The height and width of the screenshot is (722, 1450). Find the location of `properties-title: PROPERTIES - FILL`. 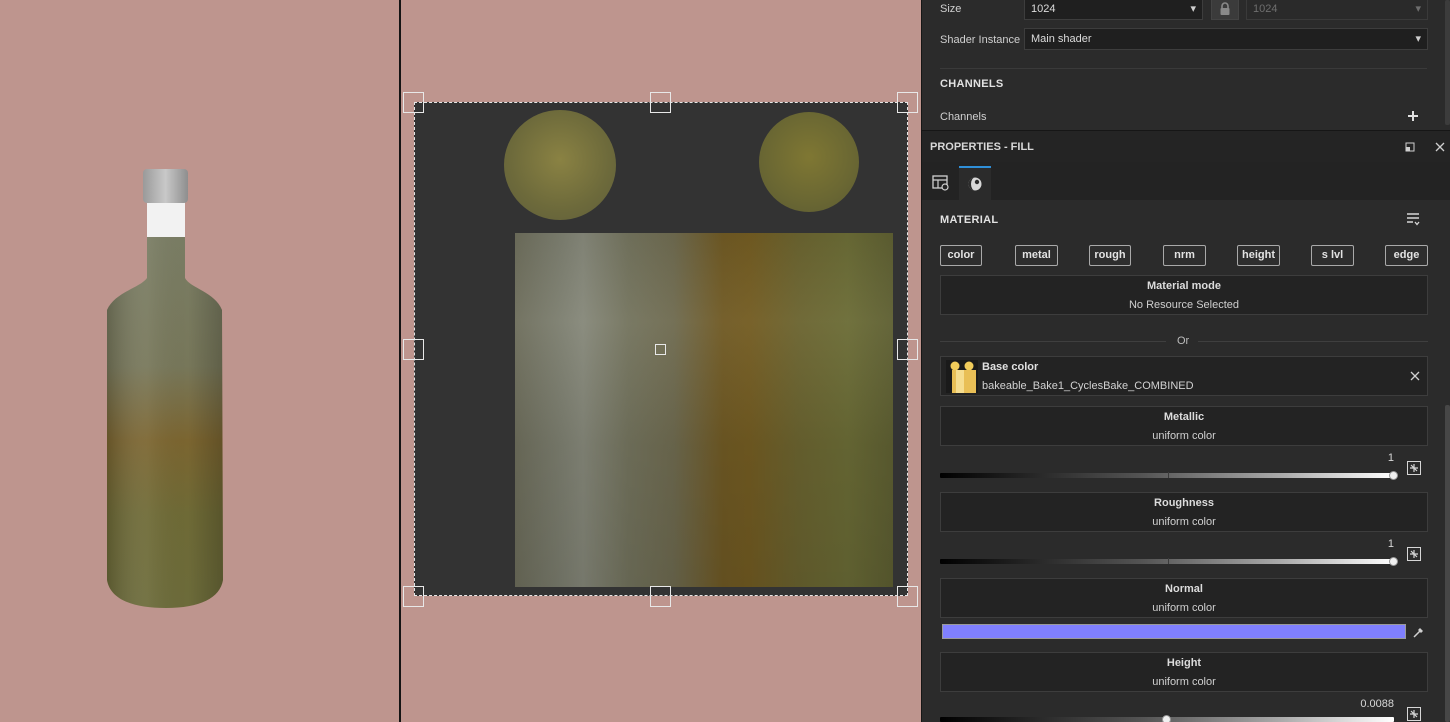

properties-title: PROPERTIES - FILL is located at coordinates (982, 147).